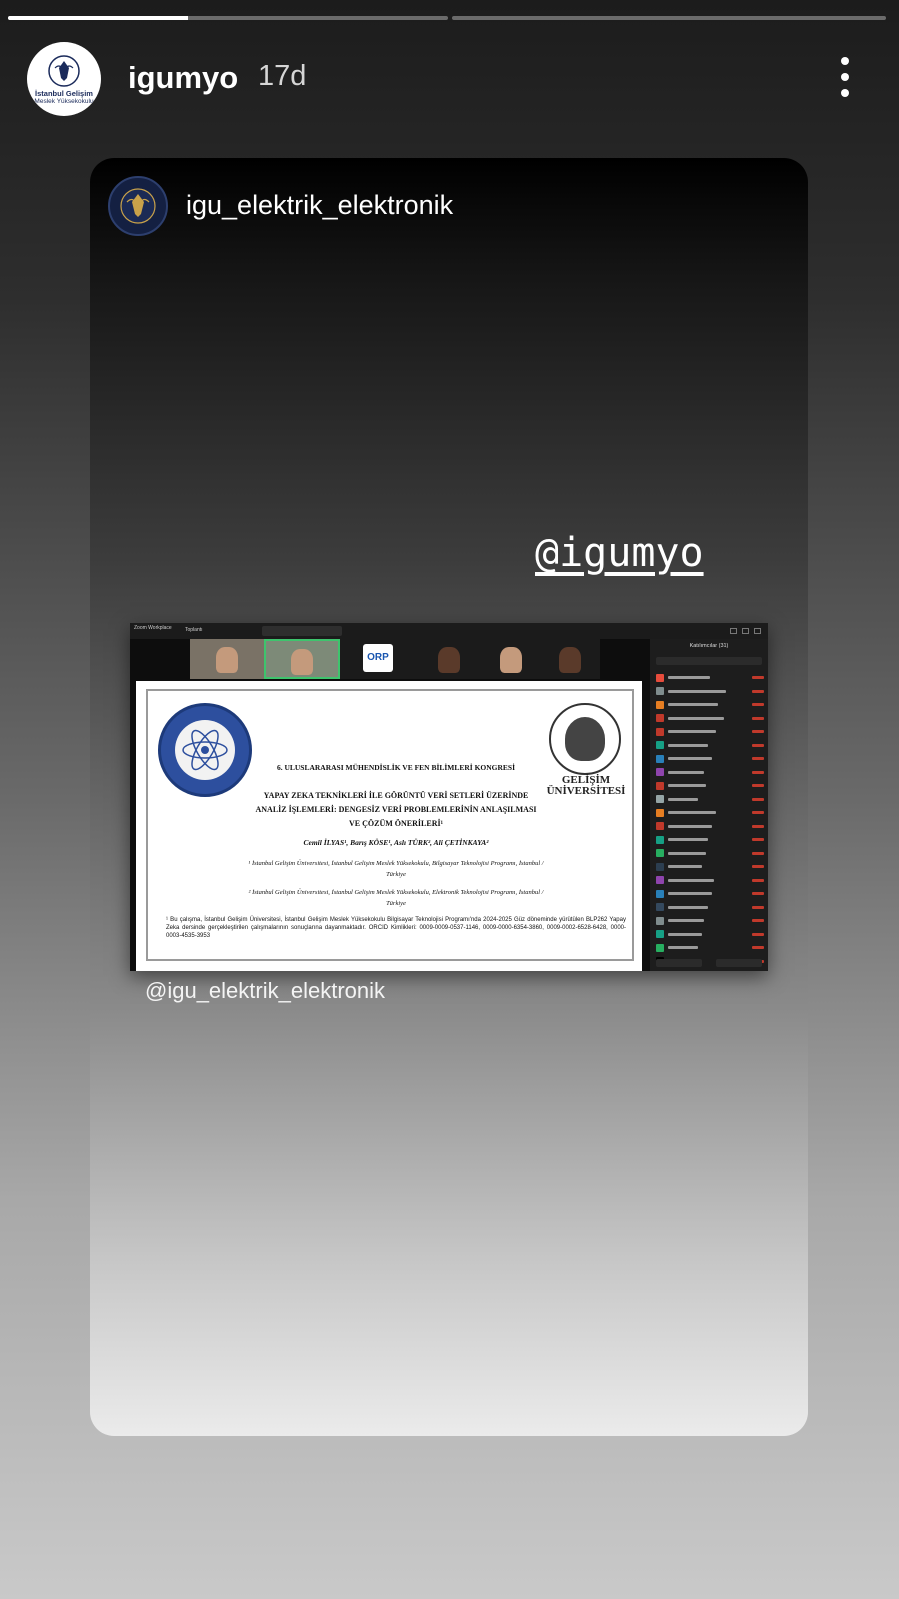  What do you see at coordinates (183, 78) in the screenshot?
I see `author-username: igumyo` at bounding box center [183, 78].